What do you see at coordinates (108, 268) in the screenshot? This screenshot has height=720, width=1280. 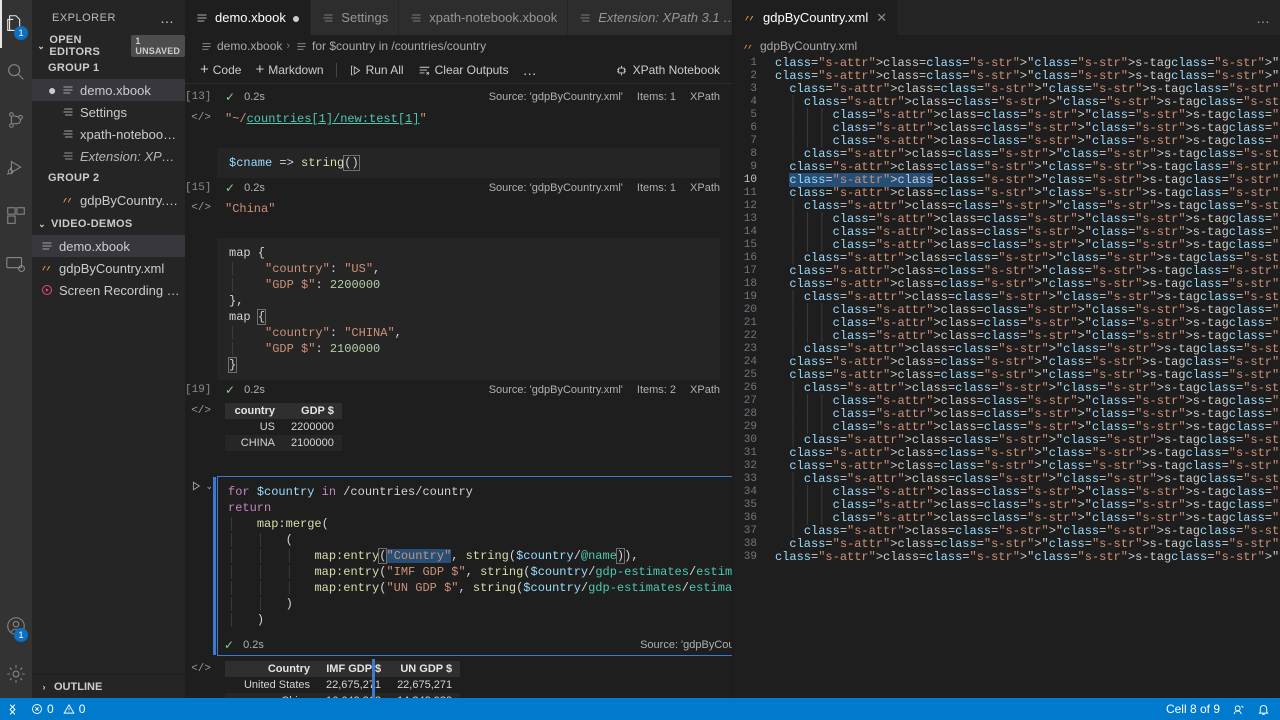 I see `file-gdpbycountry-xml: gdpByCountry.xml` at bounding box center [108, 268].